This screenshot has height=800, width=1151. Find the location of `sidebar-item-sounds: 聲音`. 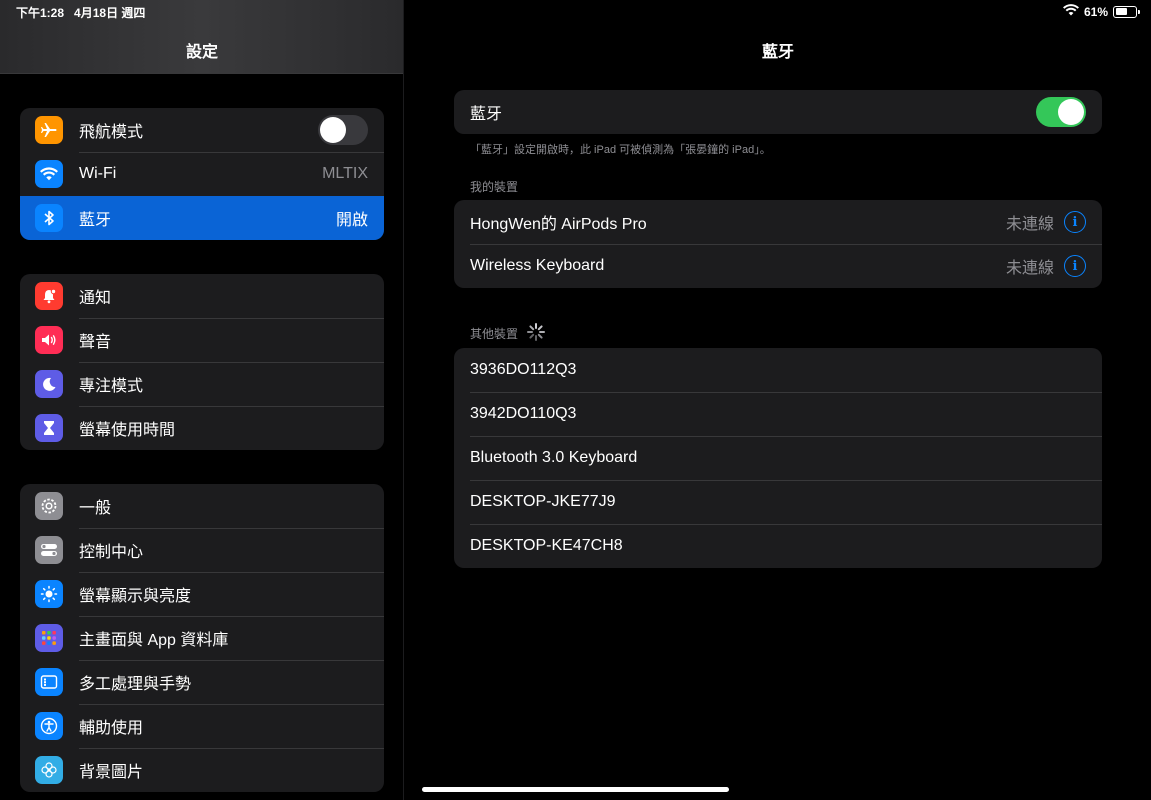

sidebar-item-sounds: 聲音 is located at coordinates (202, 340).